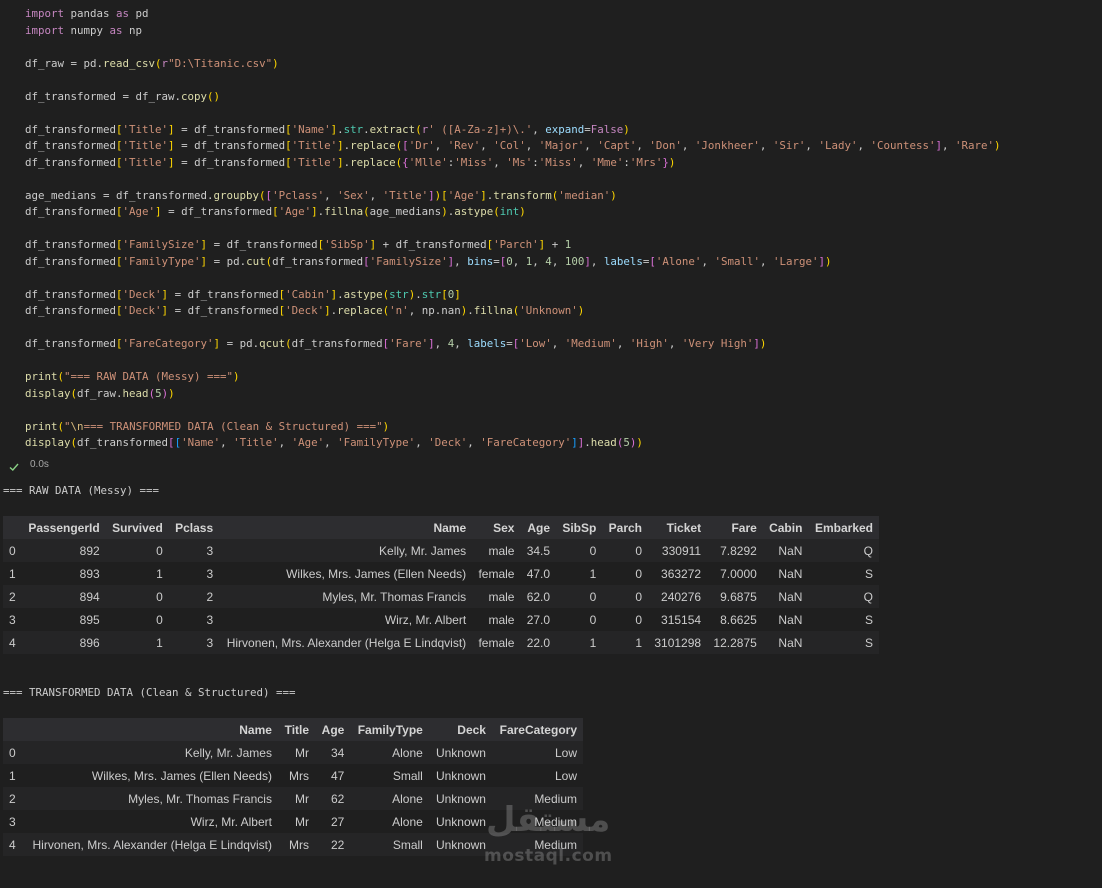 This screenshot has height=888, width=1102. I want to click on table-cell: Low, so click(565, 752).